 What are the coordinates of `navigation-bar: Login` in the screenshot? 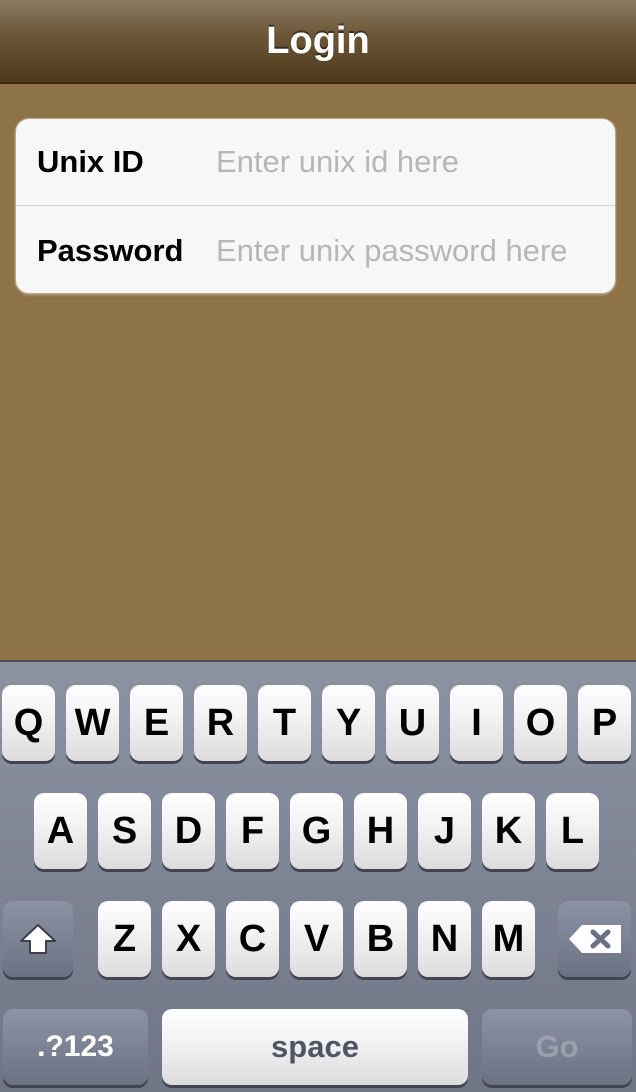 It's located at (318, 42).